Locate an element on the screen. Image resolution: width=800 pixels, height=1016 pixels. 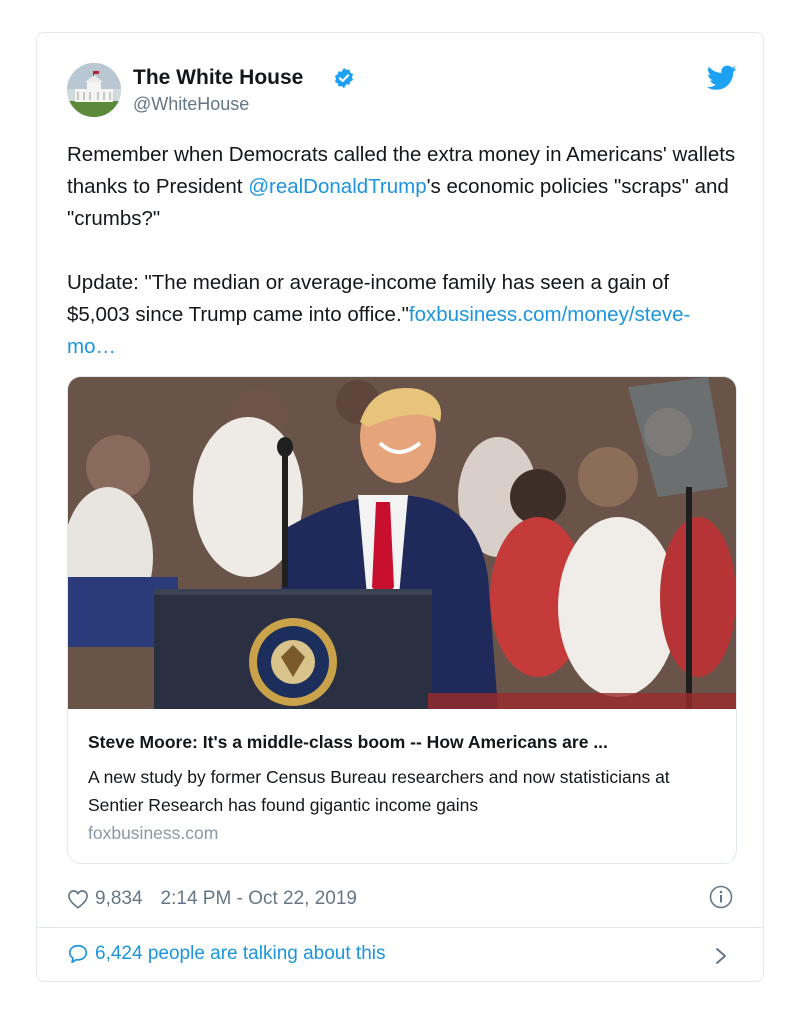
verified-badge-icon is located at coordinates (344, 78).